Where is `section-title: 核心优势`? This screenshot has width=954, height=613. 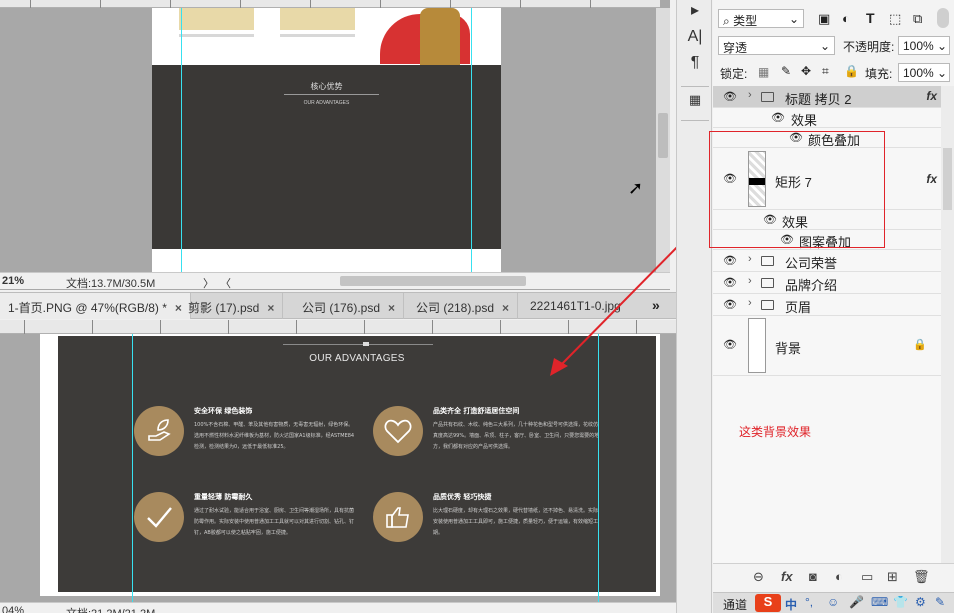 section-title: 核心优势 is located at coordinates (326, 86).